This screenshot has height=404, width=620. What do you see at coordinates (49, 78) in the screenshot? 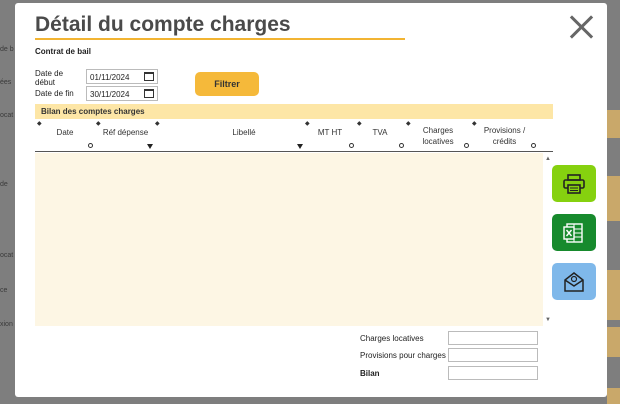
I see `start-date-label: Date de début` at bounding box center [49, 78].